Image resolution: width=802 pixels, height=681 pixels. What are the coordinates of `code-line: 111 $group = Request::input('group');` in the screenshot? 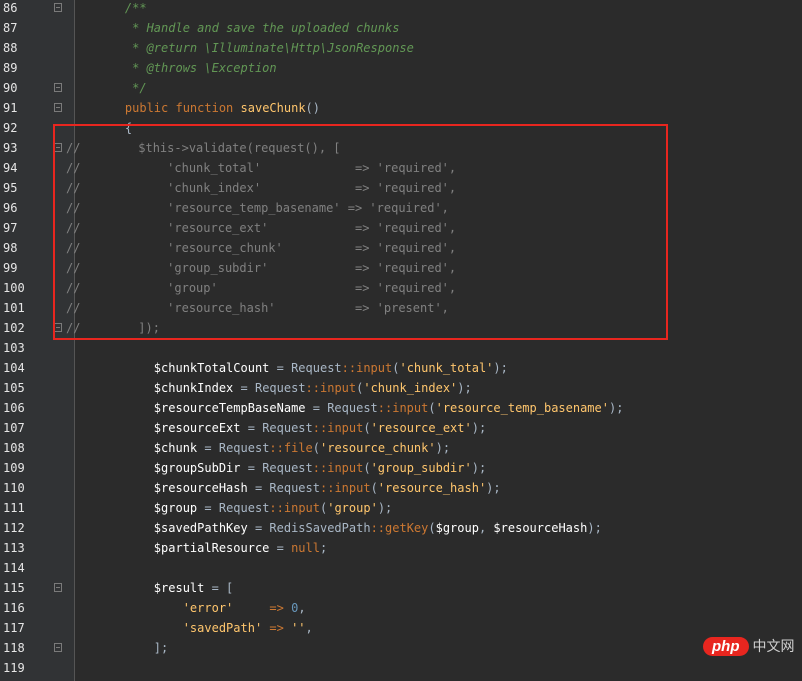 It's located at (401, 508).